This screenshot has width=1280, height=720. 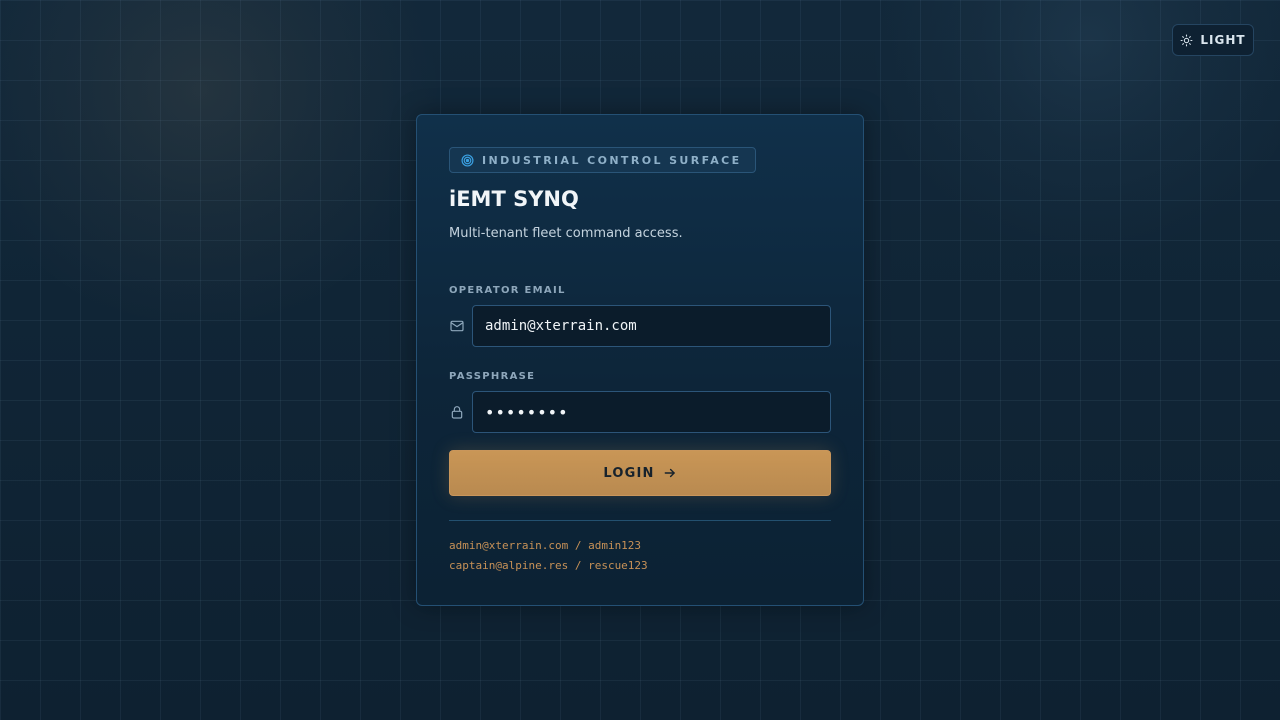 What do you see at coordinates (457, 412) in the screenshot?
I see `lock-icon` at bounding box center [457, 412].